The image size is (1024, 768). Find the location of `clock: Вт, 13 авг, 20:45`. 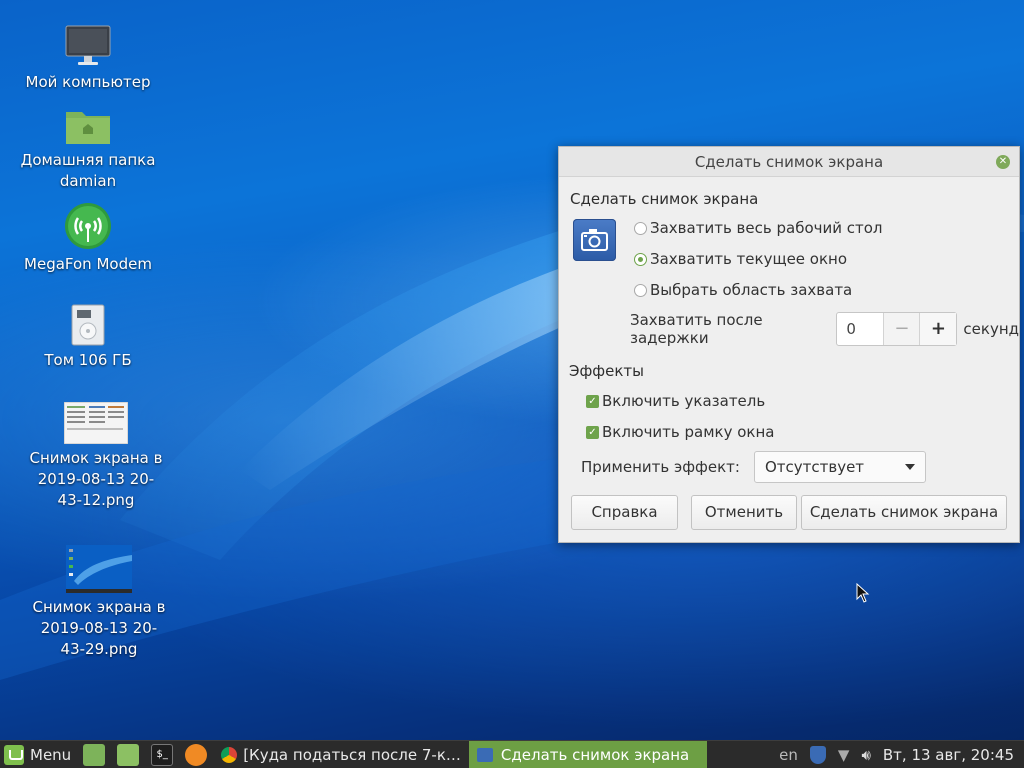

clock: Вт, 13 авг, 20:45 is located at coordinates (948, 755).